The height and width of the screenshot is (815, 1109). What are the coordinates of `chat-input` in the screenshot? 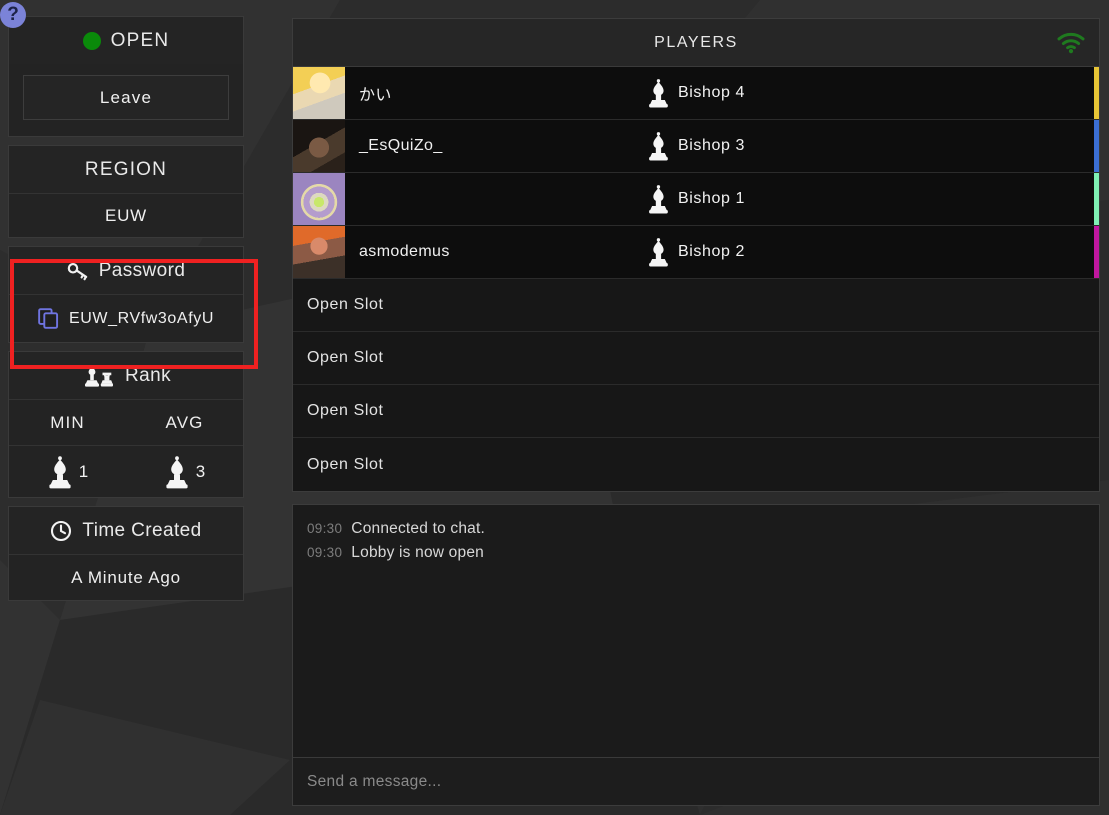 It's located at (696, 781).